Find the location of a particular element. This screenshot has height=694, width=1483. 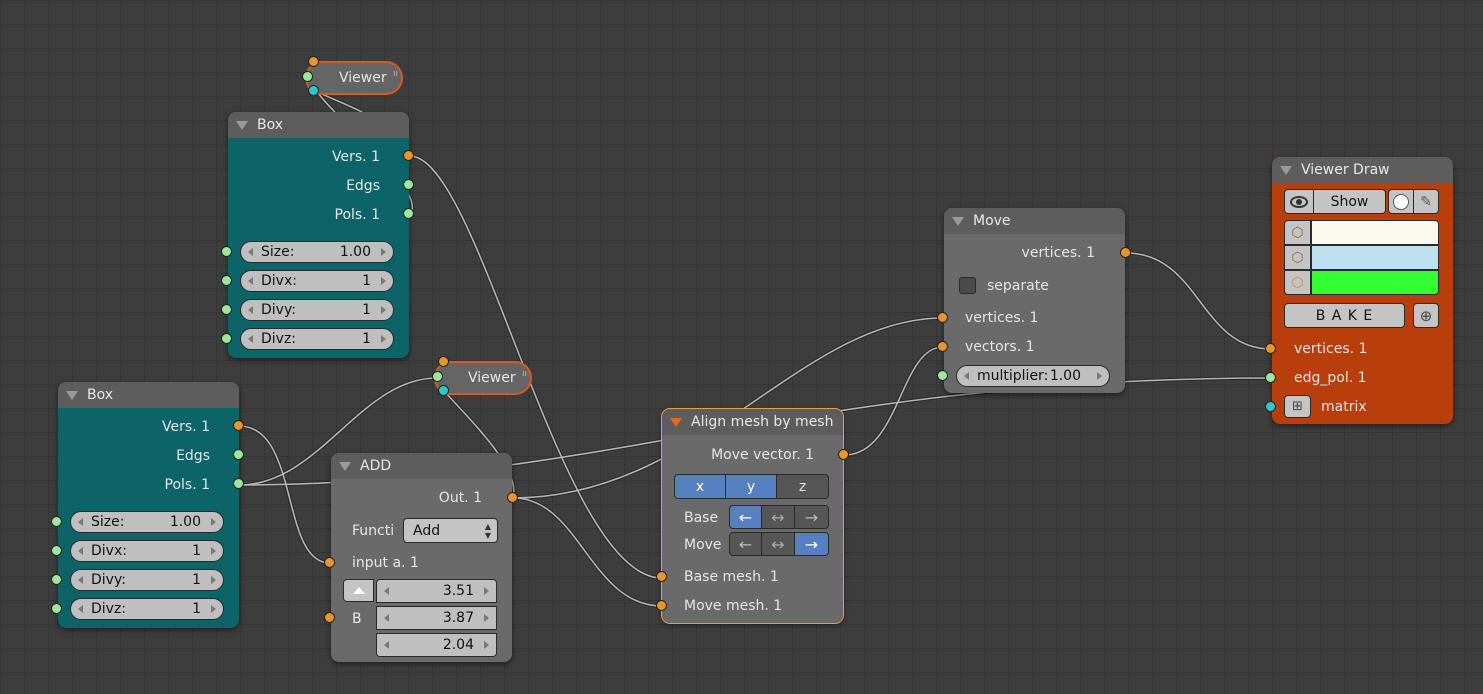

edge-color-swatch is located at coordinates (1375, 257).